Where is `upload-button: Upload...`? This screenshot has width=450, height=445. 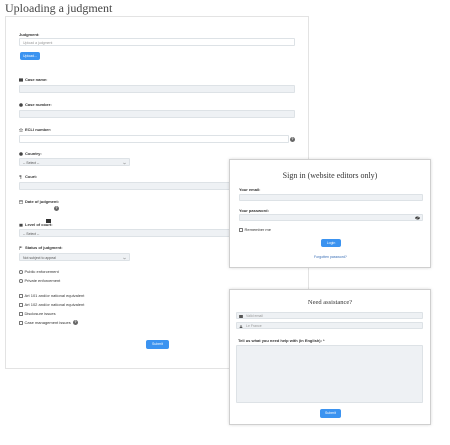 upload-button: Upload... is located at coordinates (30, 56).